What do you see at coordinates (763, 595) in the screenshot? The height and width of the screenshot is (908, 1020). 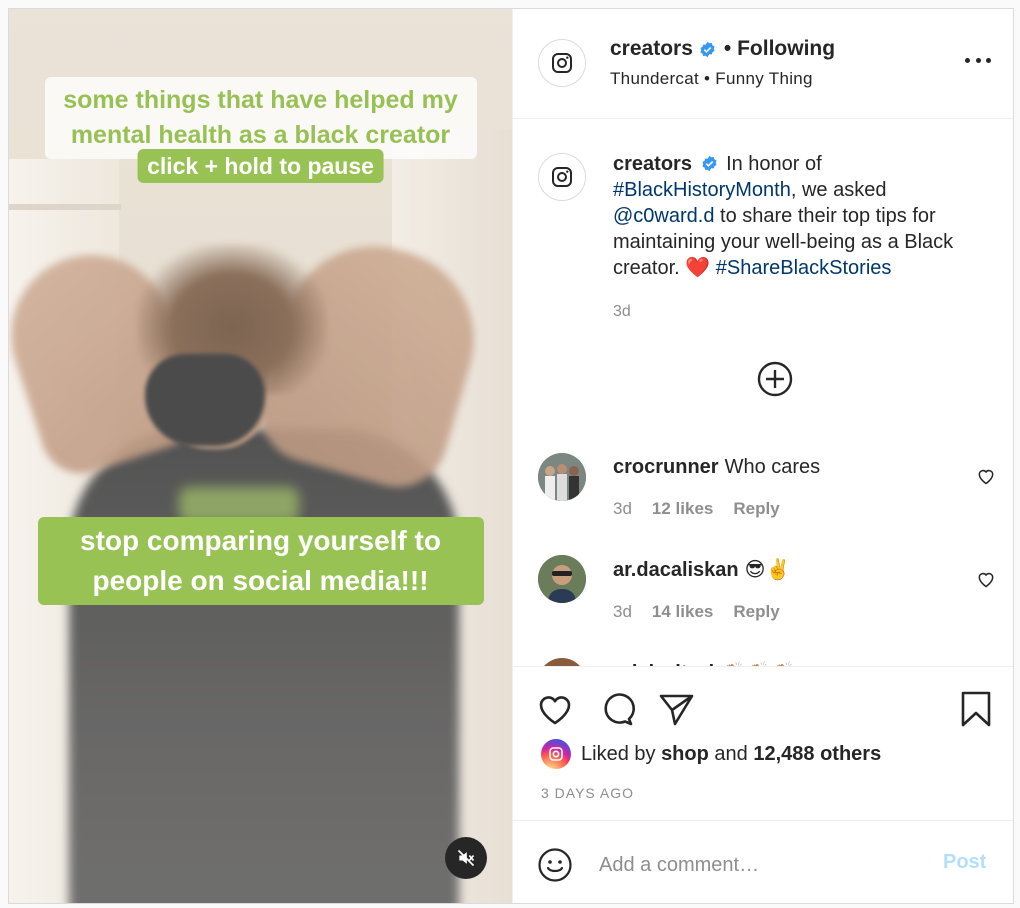 I see `comment-item: ar.dacaliskan 😎✌️ 3d 14 likes Reply` at bounding box center [763, 595].